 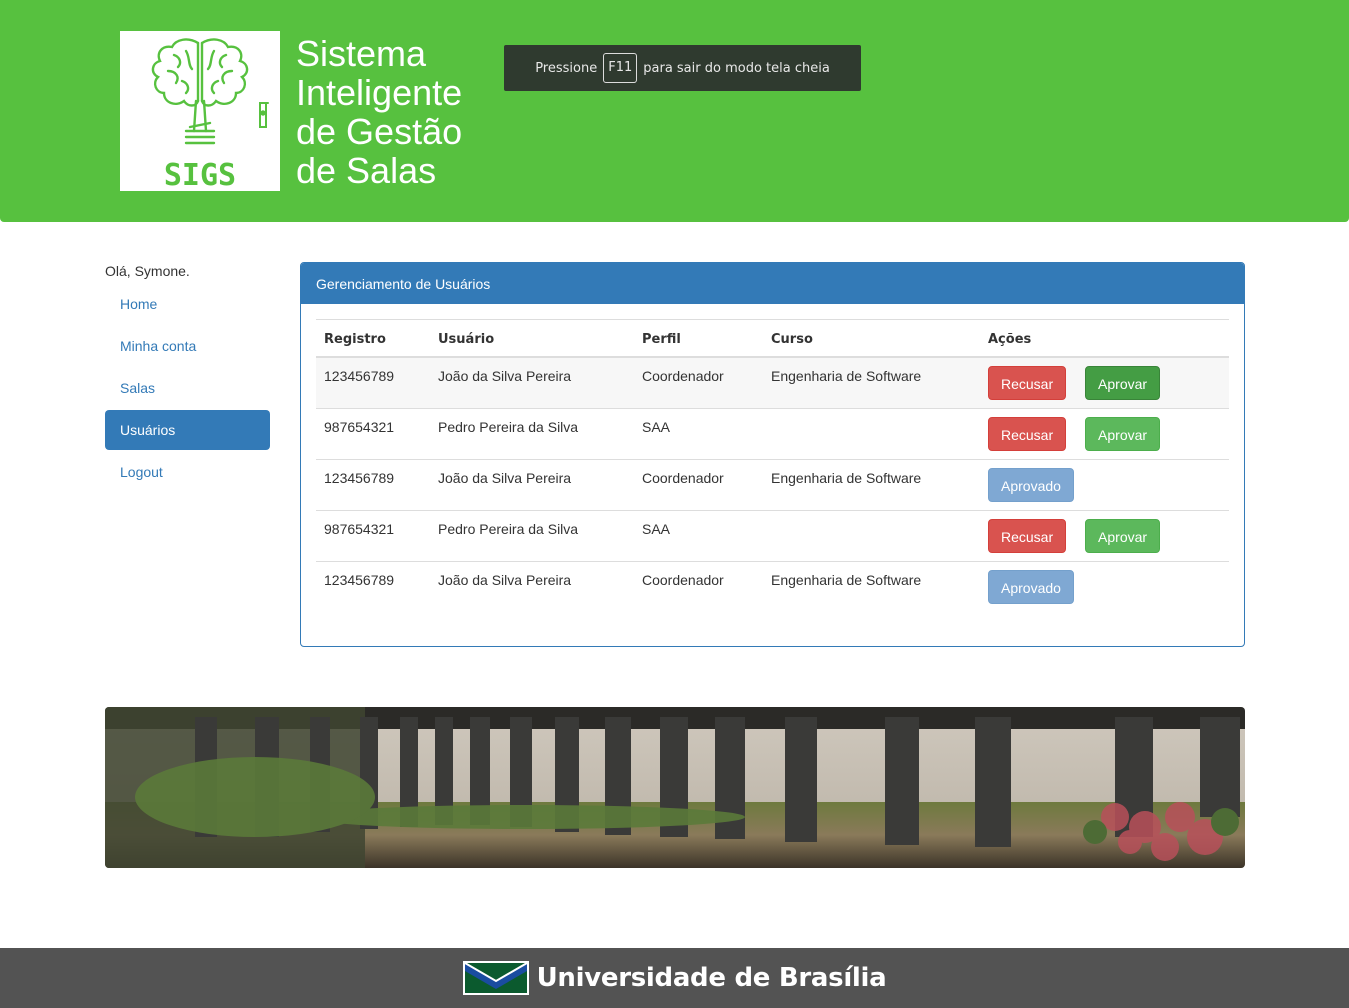 What do you see at coordinates (200, 174) in the screenshot?
I see `svg-text: SIGS` at bounding box center [200, 174].